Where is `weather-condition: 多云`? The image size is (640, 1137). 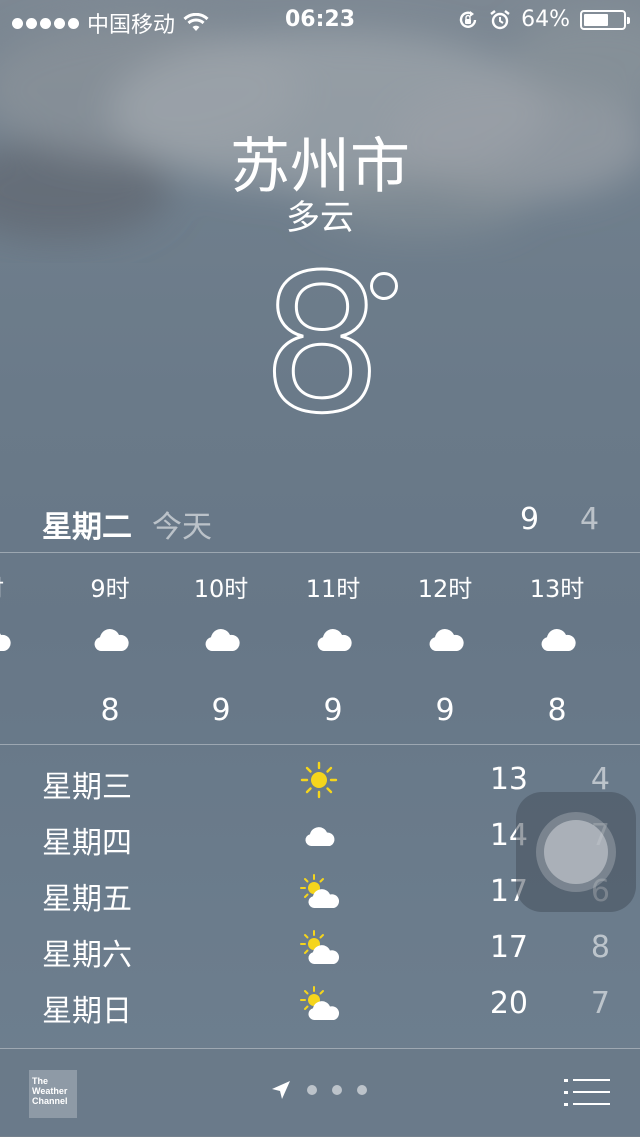
weather-condition: 多云 is located at coordinates (320, 218).